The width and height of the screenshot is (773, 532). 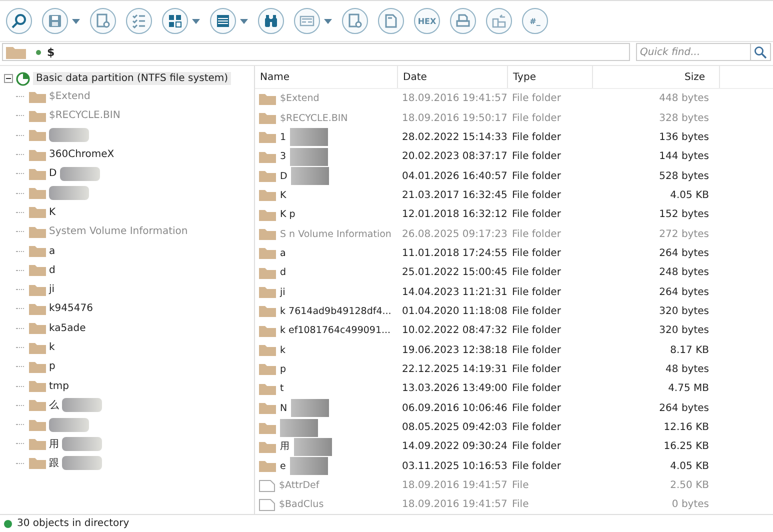 I want to click on tree-item: ka5ade, so click(x=67, y=328).